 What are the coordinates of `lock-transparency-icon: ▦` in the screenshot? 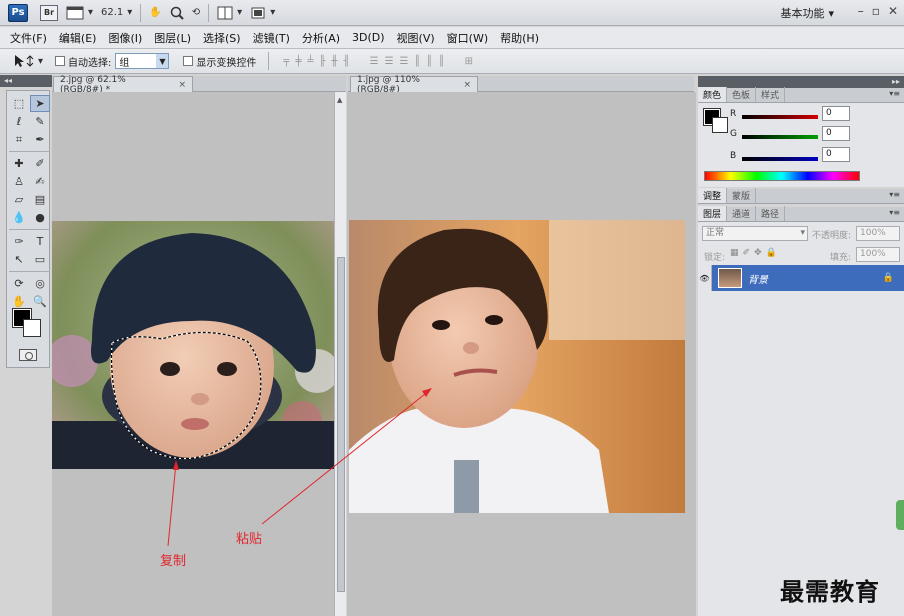 It's located at (734, 253).